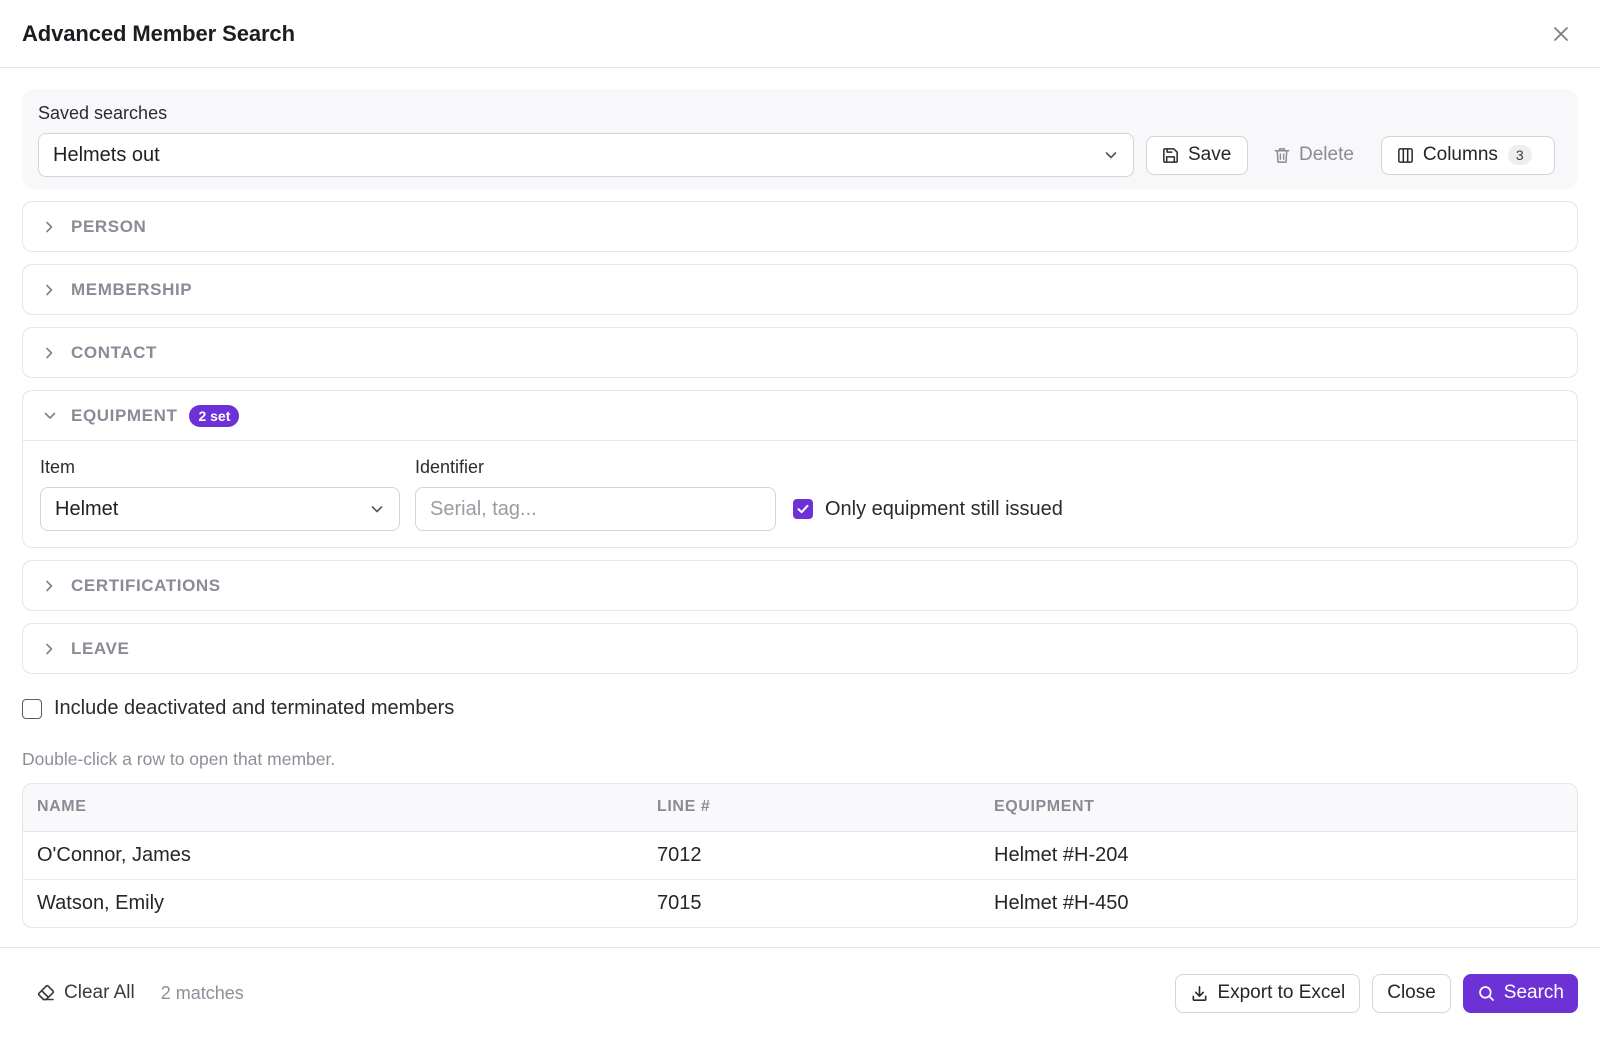 This screenshot has width=1600, height=1038. I want to click on close-dialog-button, so click(1561, 34).